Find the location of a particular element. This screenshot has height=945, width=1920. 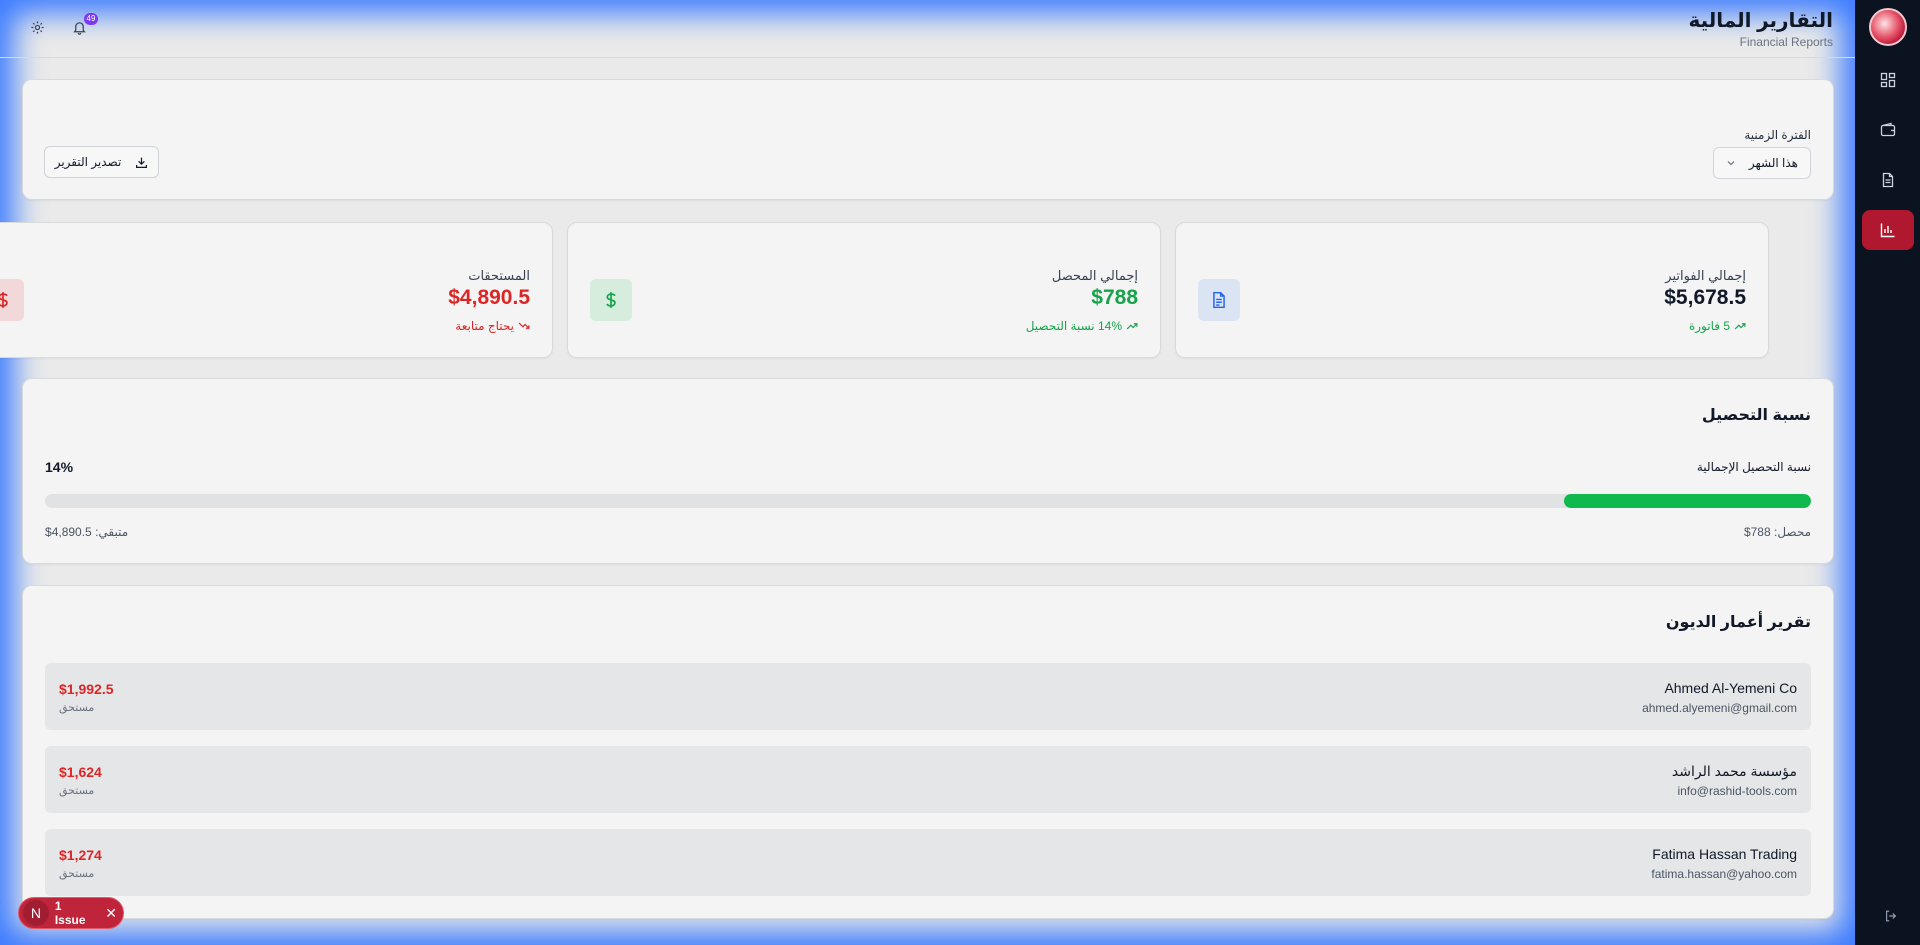

filter-card: الفترة الزمنية هذا الشهر تصدير التقرير is located at coordinates (928, 139).